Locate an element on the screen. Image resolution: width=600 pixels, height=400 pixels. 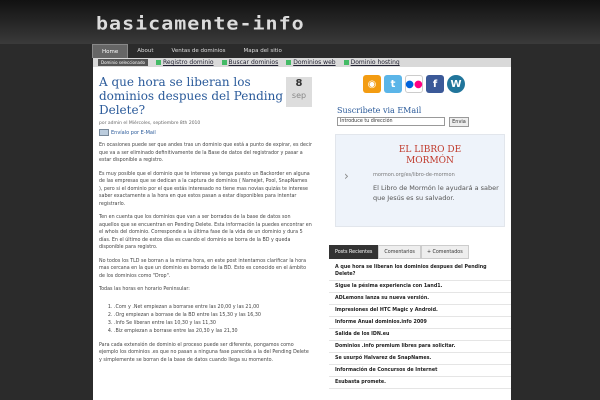
facebook-icon: f is located at coordinates (435, 84).